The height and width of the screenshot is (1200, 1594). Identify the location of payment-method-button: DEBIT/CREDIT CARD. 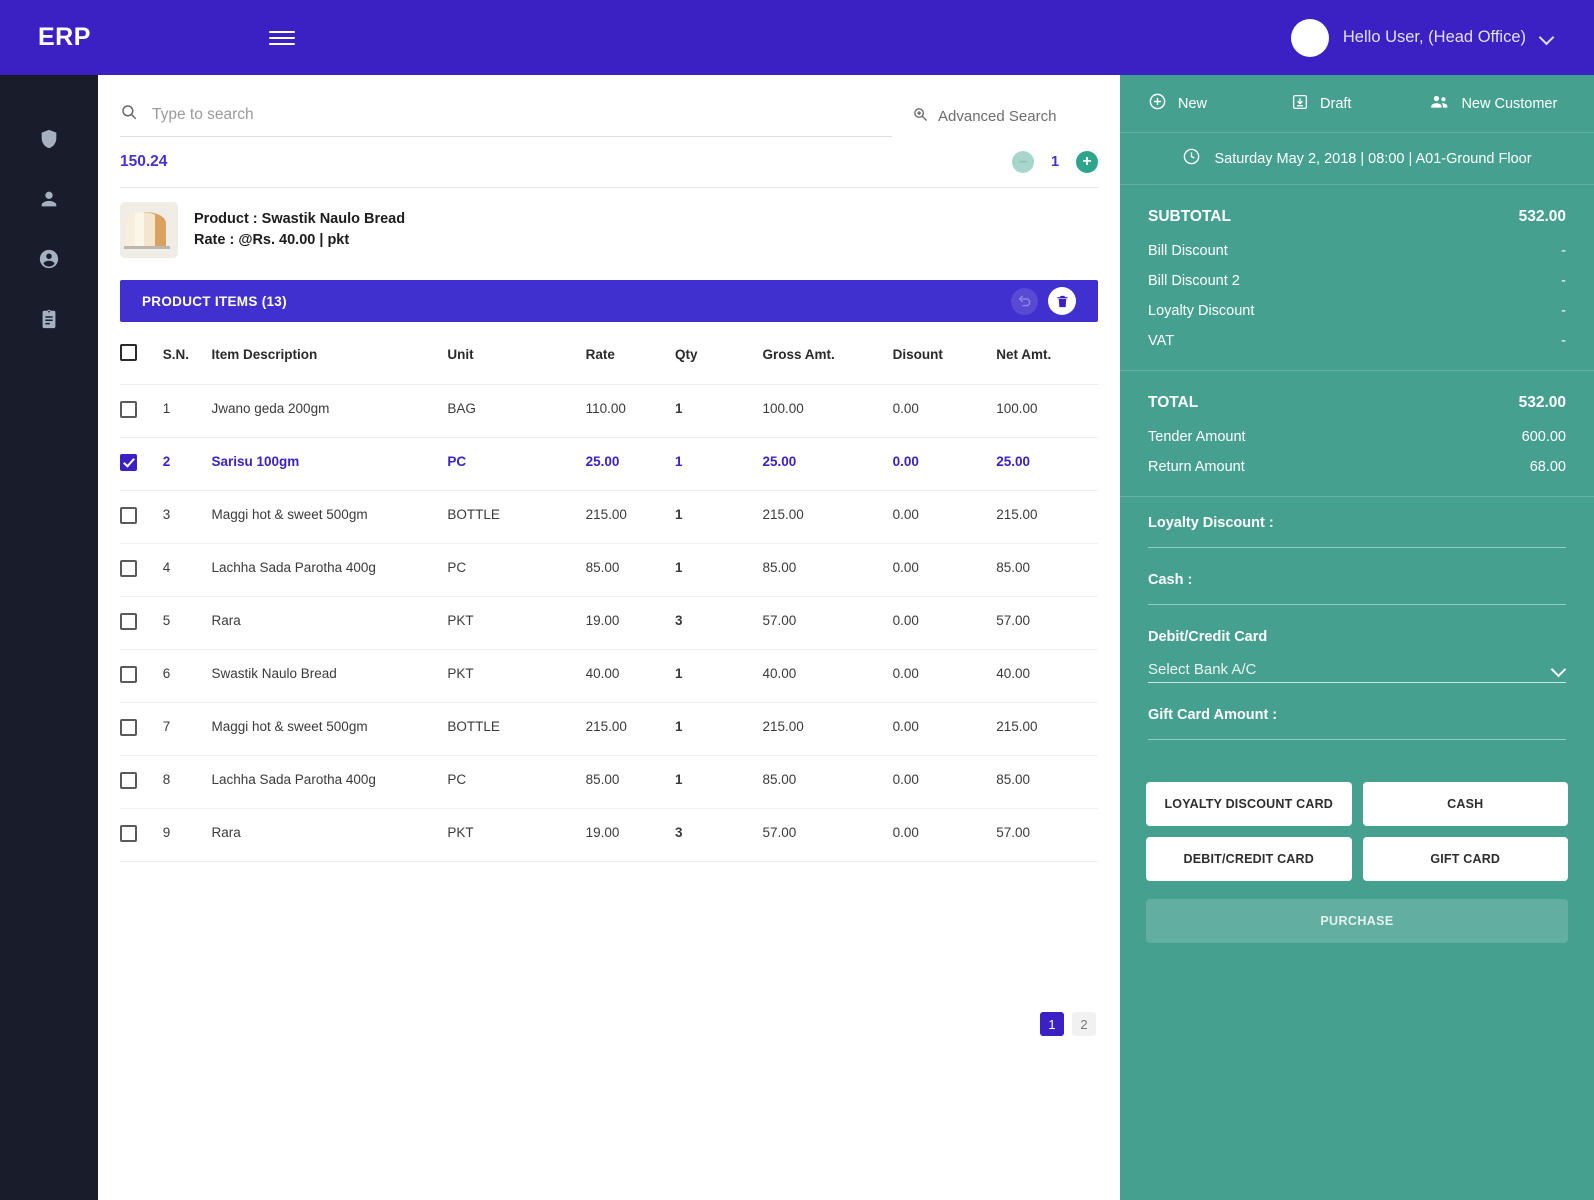
(1249, 859).